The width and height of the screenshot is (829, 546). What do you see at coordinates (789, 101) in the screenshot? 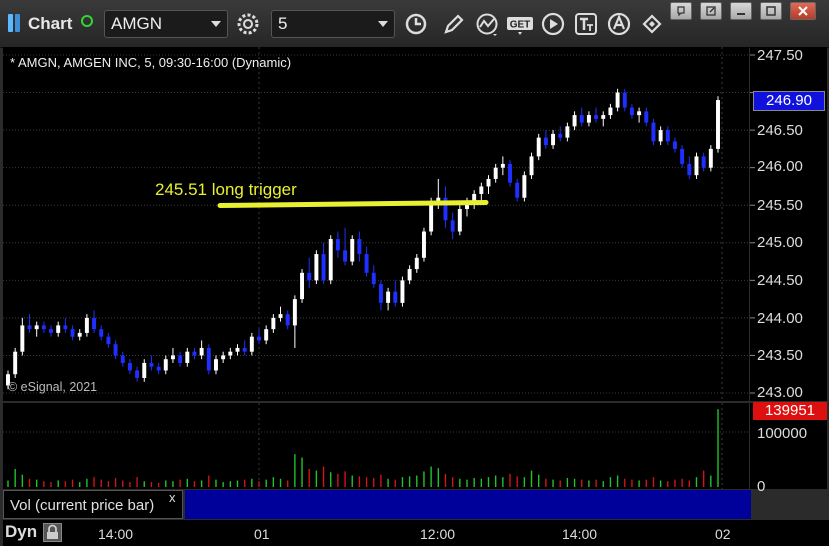
I see `last-price-tag: 246.90` at bounding box center [789, 101].